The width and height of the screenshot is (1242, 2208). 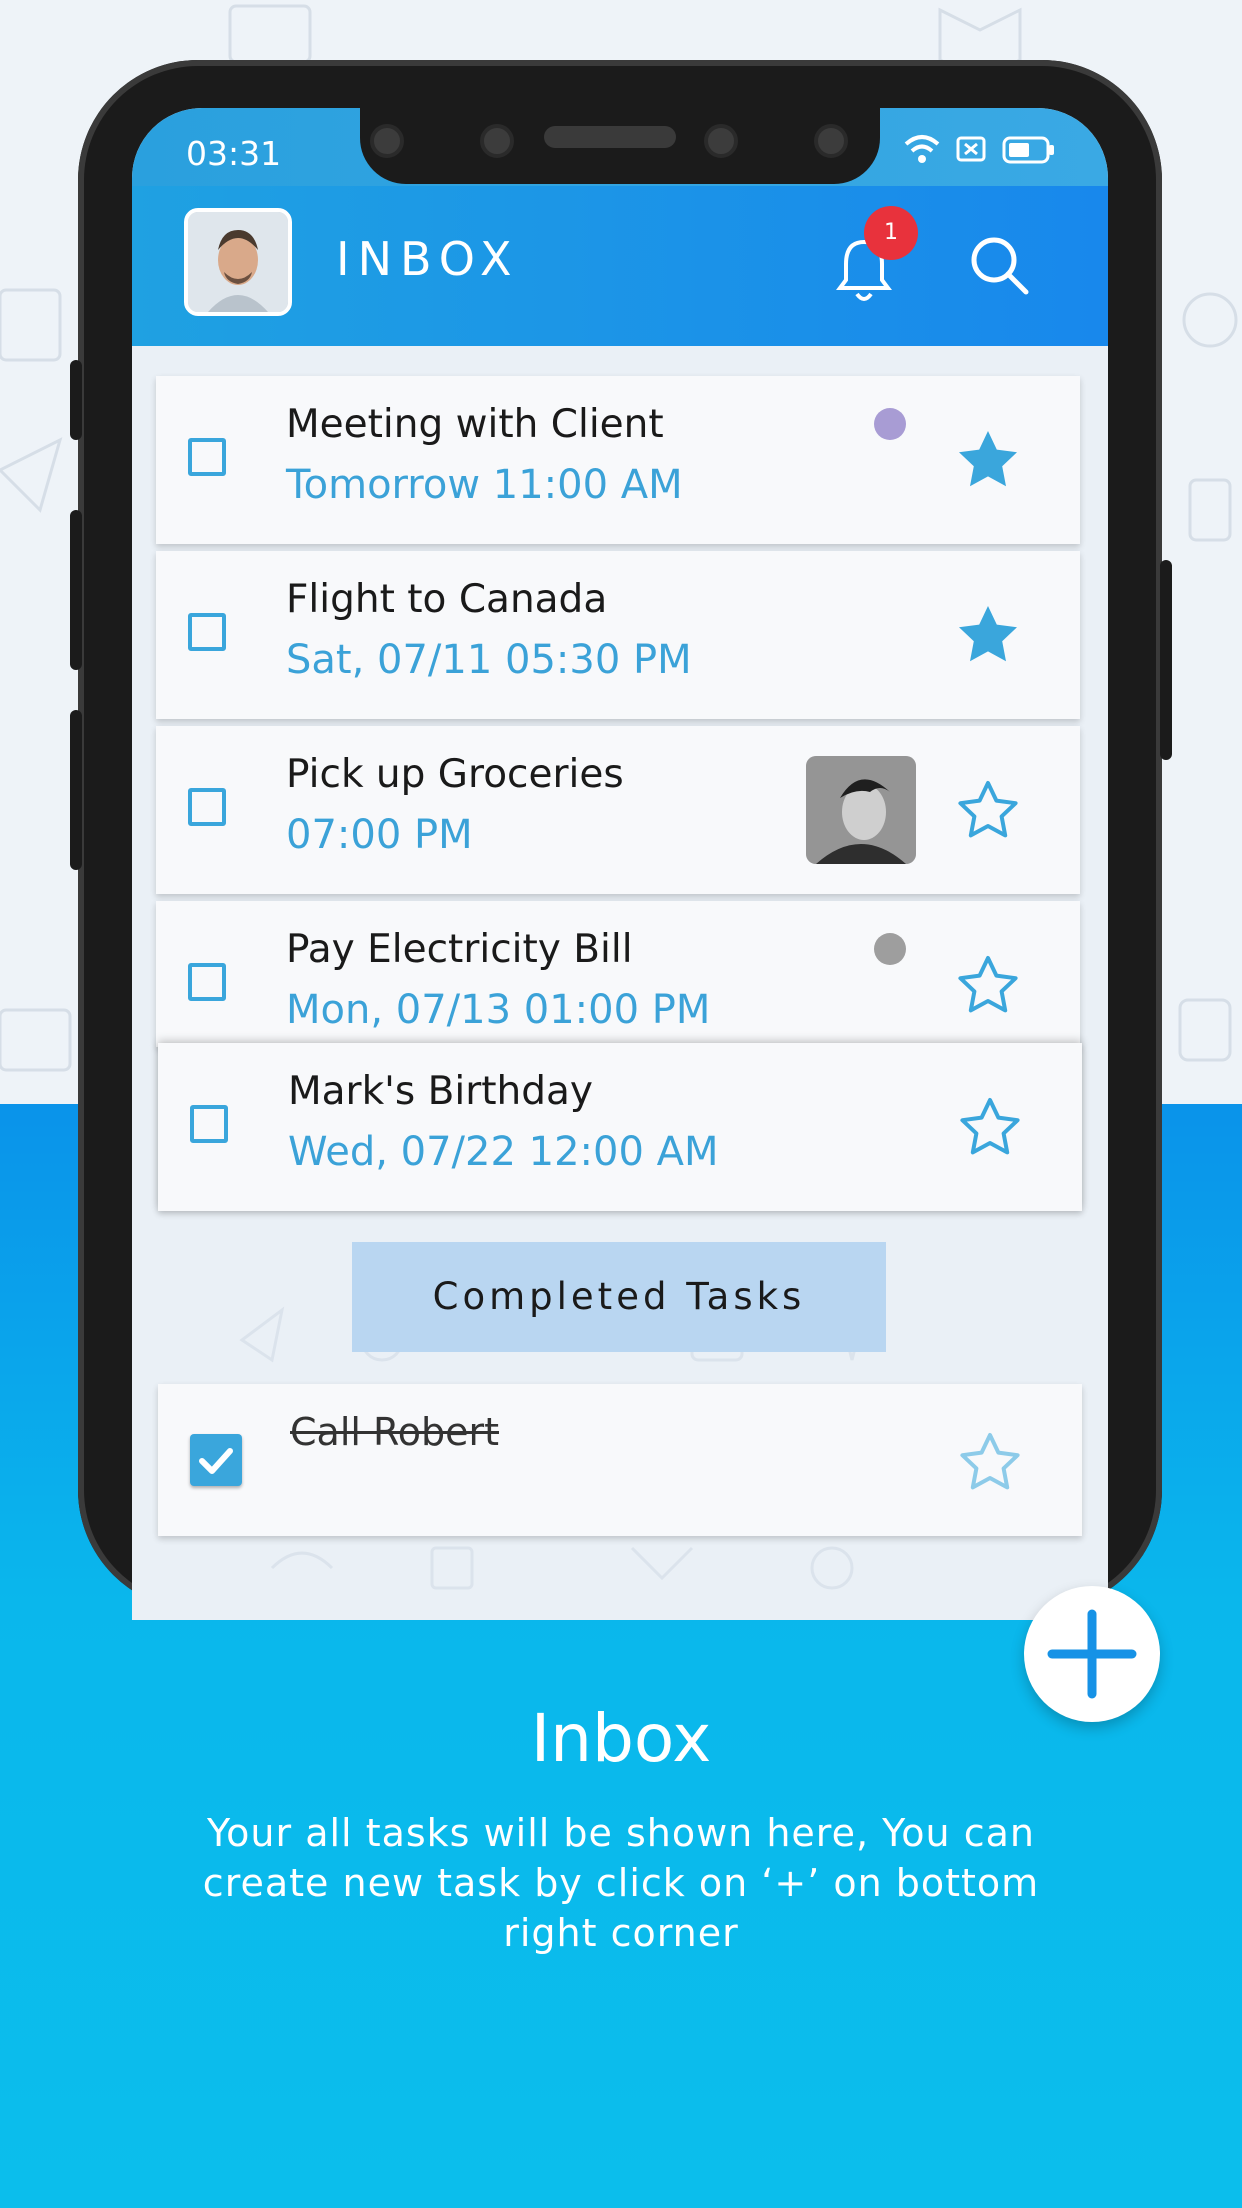 What do you see at coordinates (620, 266) in the screenshot?
I see `app-bar: INBOX 1` at bounding box center [620, 266].